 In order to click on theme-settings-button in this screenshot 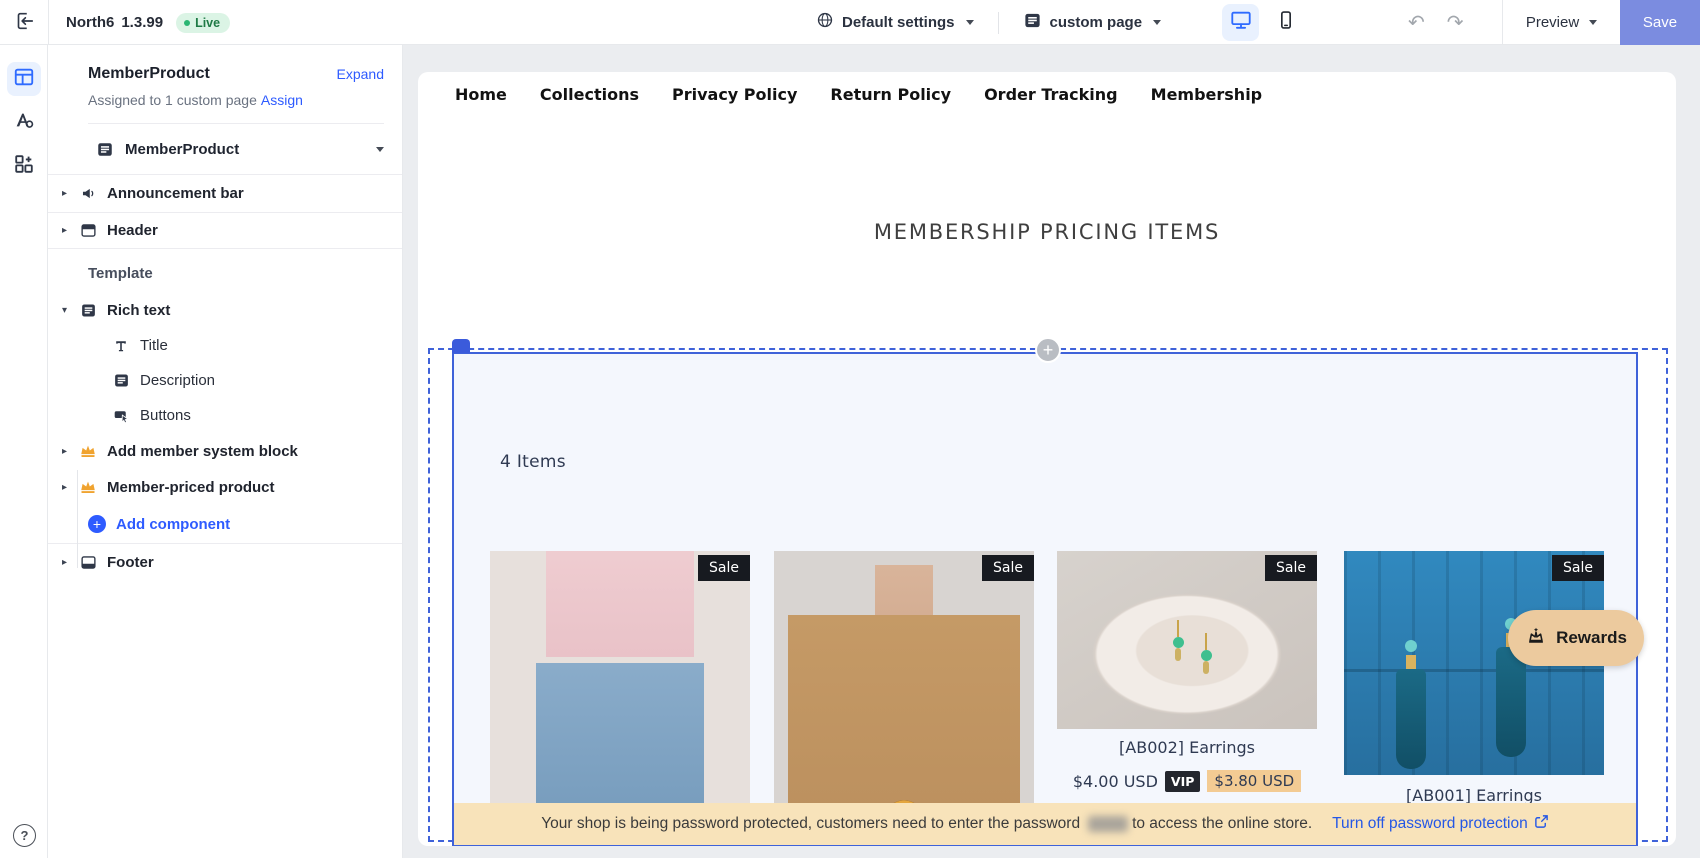, I will do `click(24, 122)`.